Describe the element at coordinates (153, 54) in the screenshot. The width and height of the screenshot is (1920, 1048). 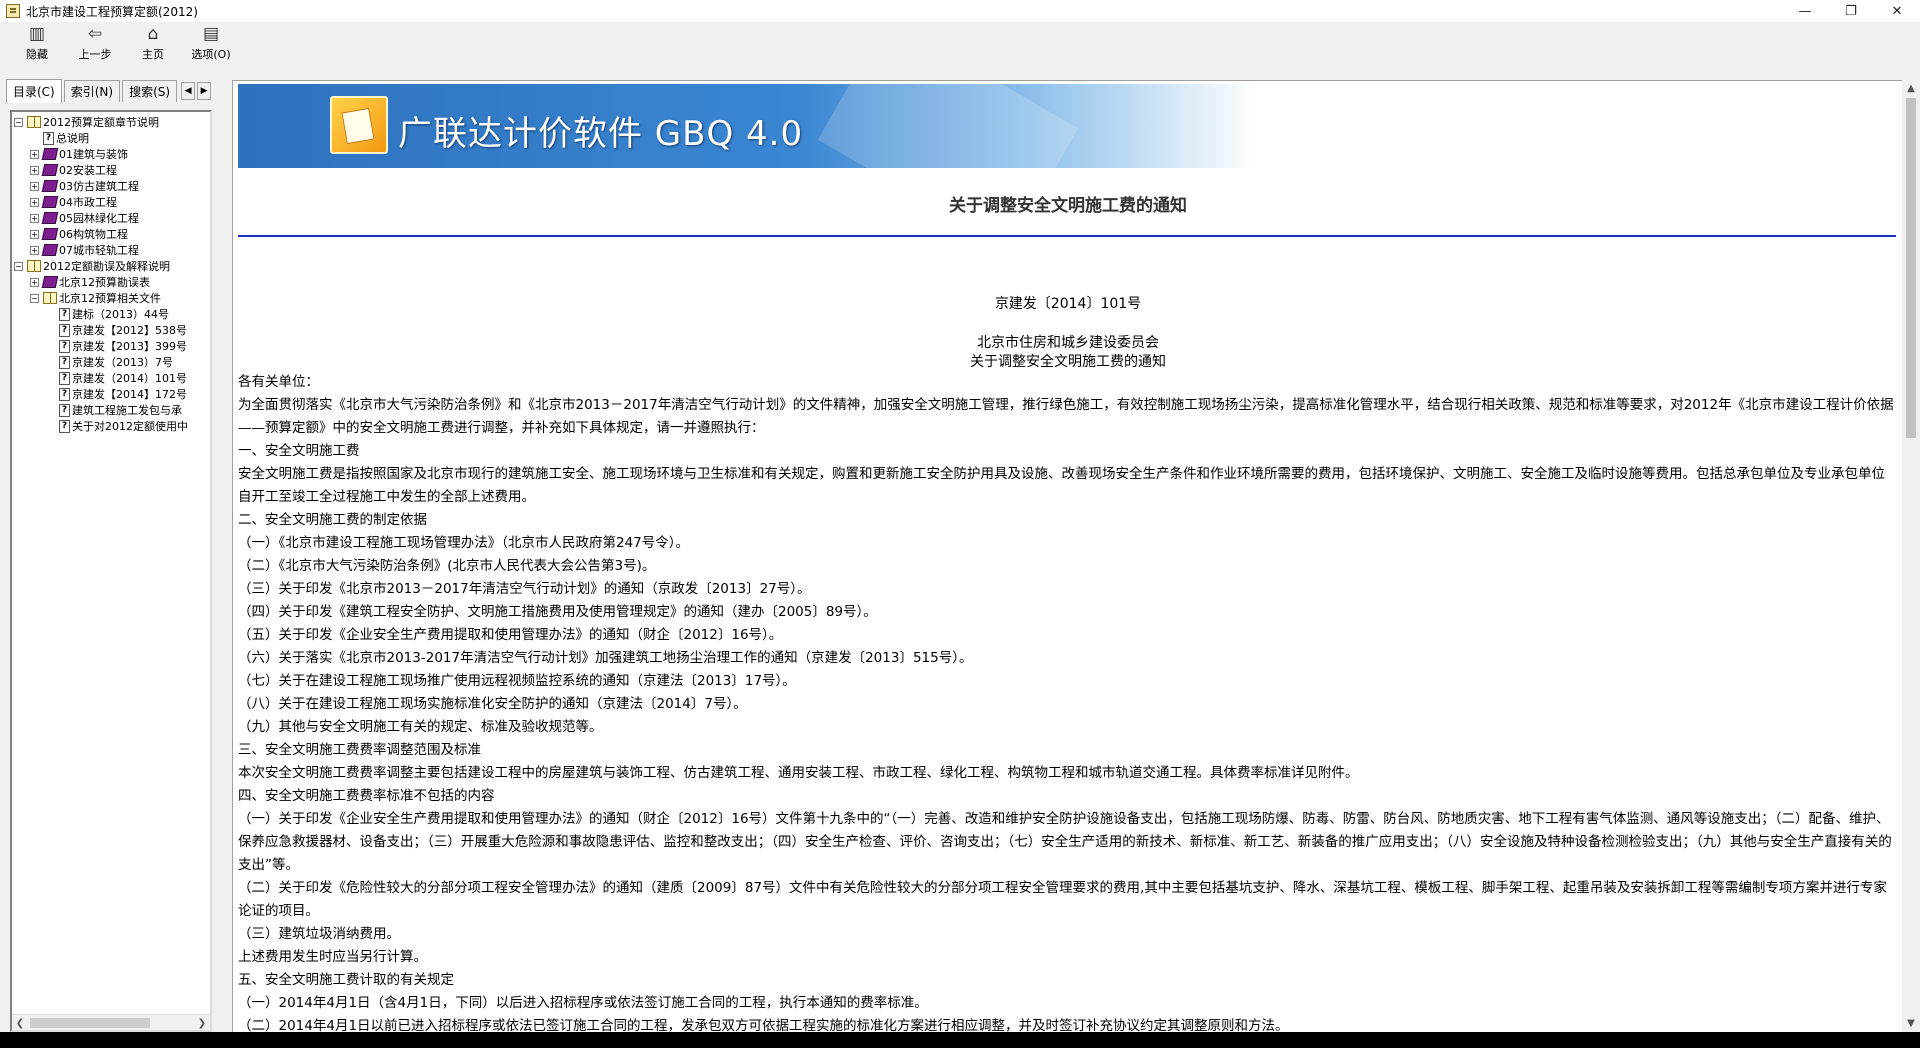
I see `home-button-label: 主页` at that location.